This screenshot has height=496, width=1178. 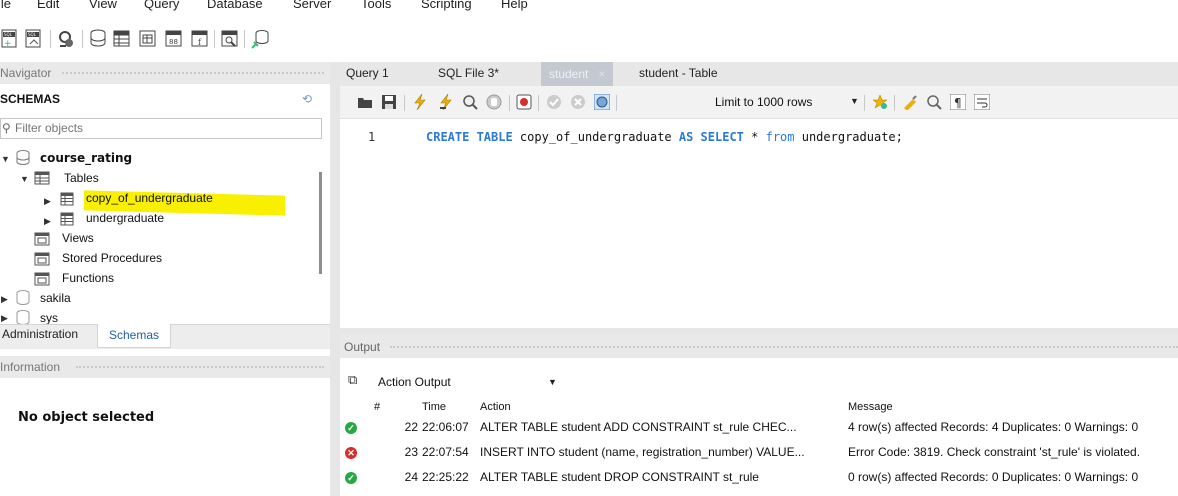 I want to click on column-header: Message, so click(x=1013, y=407).